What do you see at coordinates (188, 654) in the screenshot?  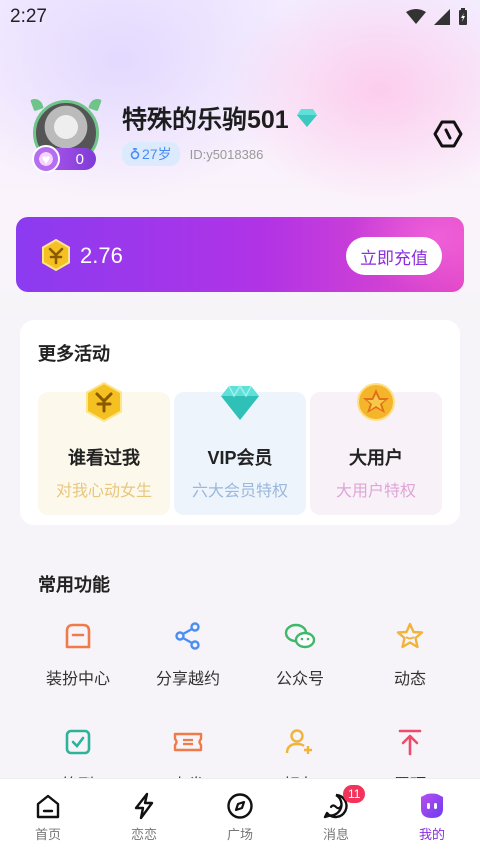 I see `func-share: 分享越约` at bounding box center [188, 654].